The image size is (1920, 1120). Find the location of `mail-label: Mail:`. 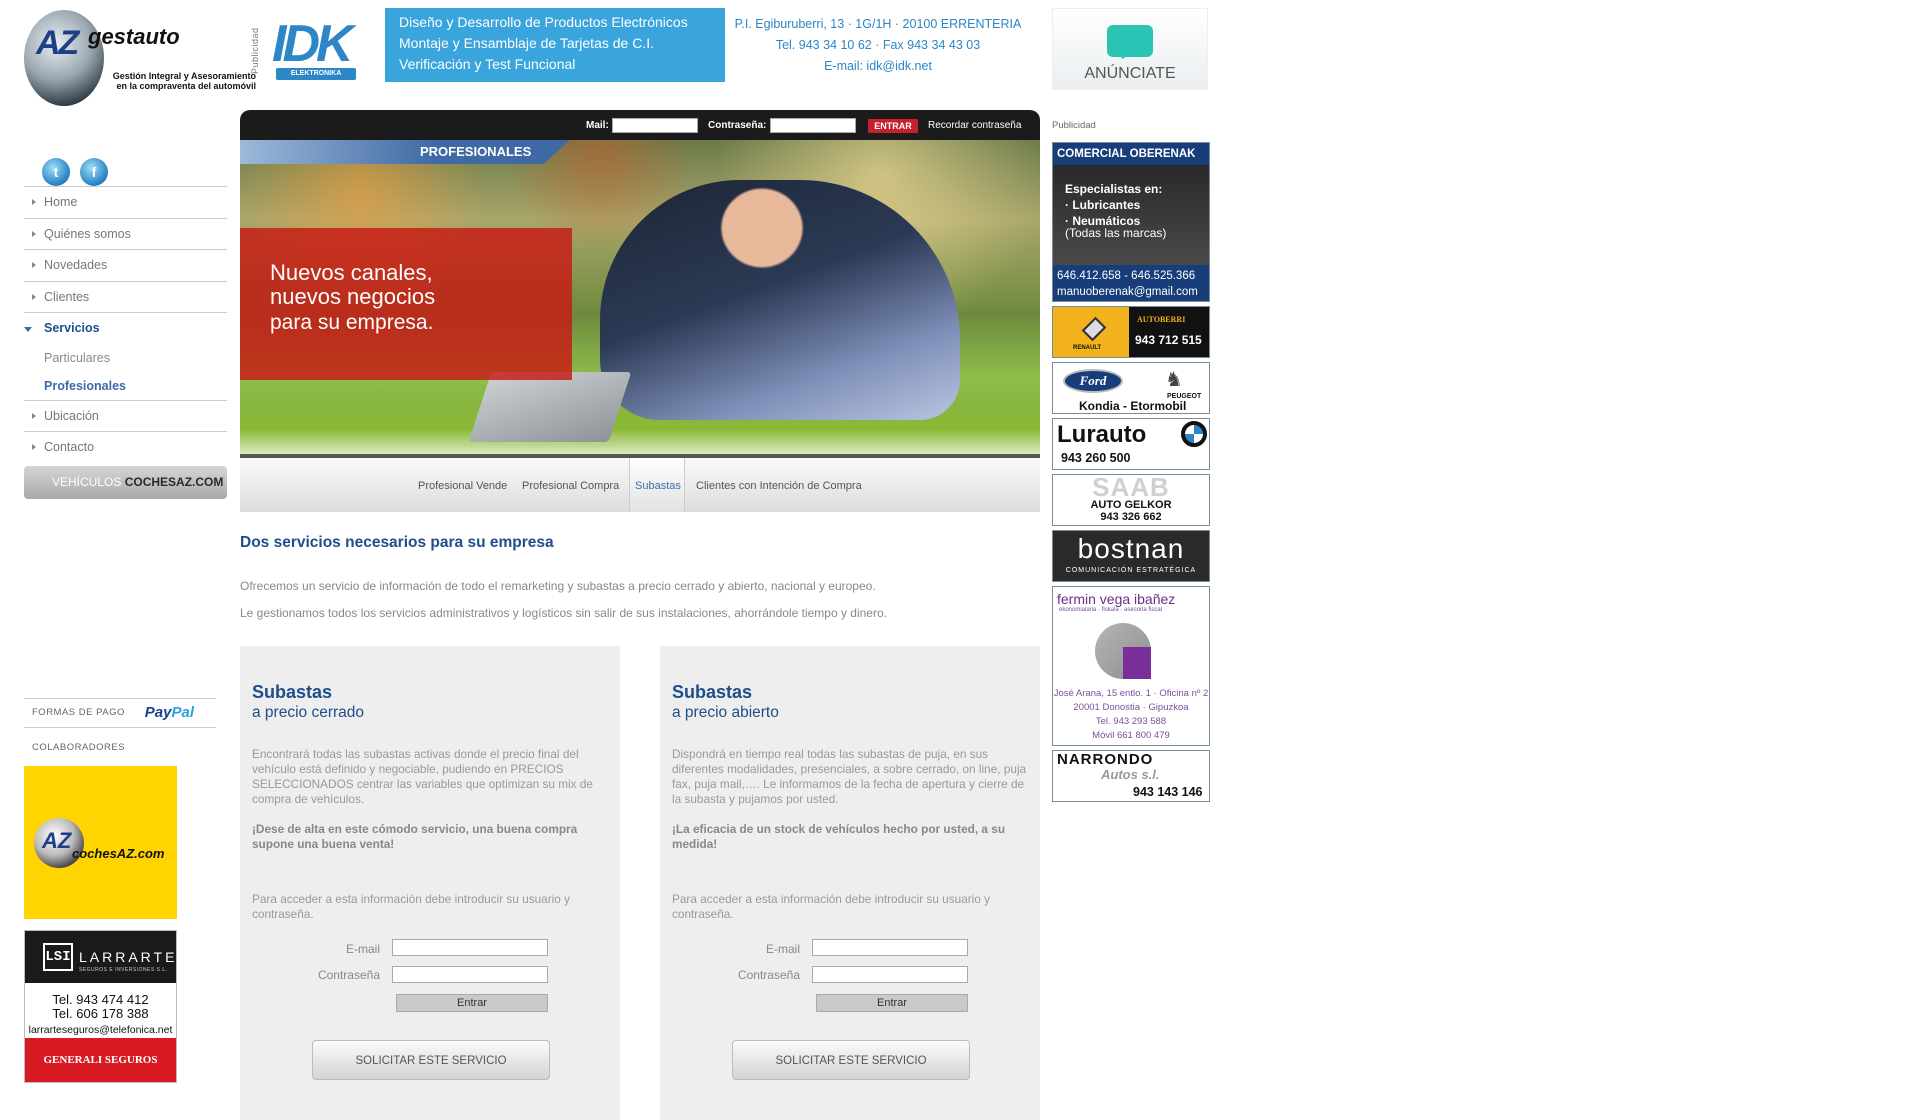

mail-label: Mail: is located at coordinates (597, 125).